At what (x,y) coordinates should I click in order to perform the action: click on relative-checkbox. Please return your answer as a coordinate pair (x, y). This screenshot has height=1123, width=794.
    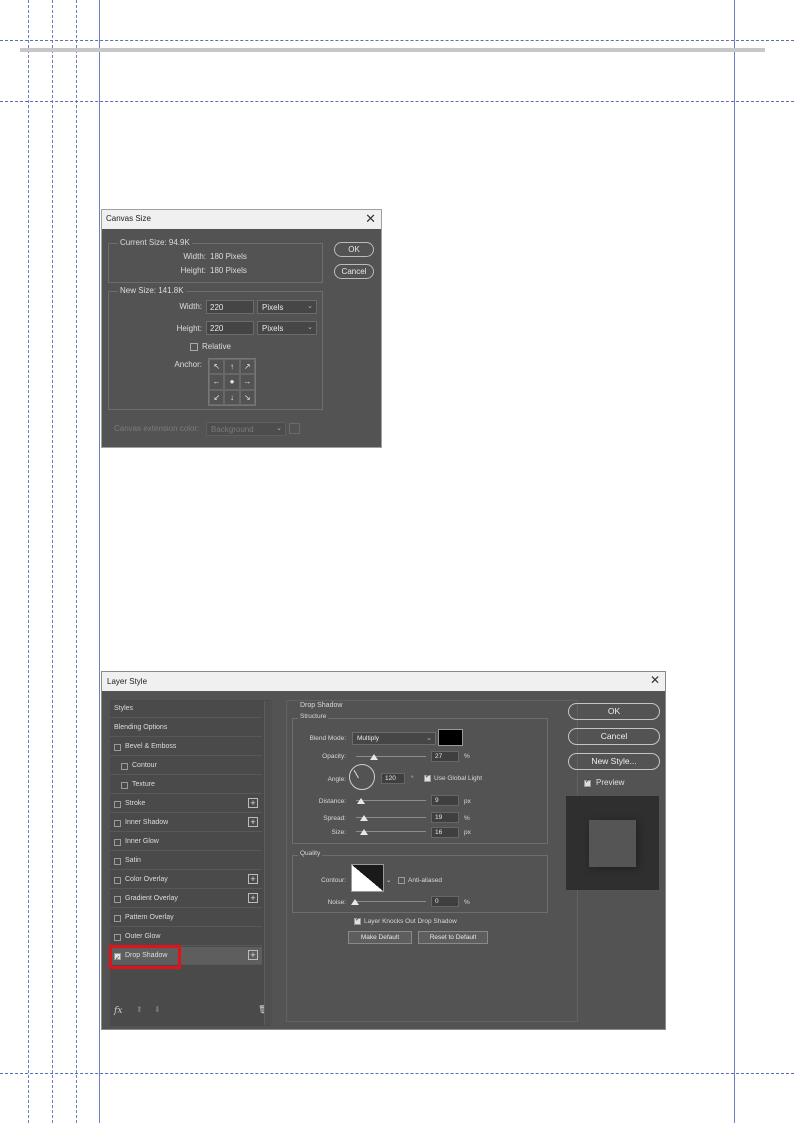
    Looking at the image, I should click on (194, 347).